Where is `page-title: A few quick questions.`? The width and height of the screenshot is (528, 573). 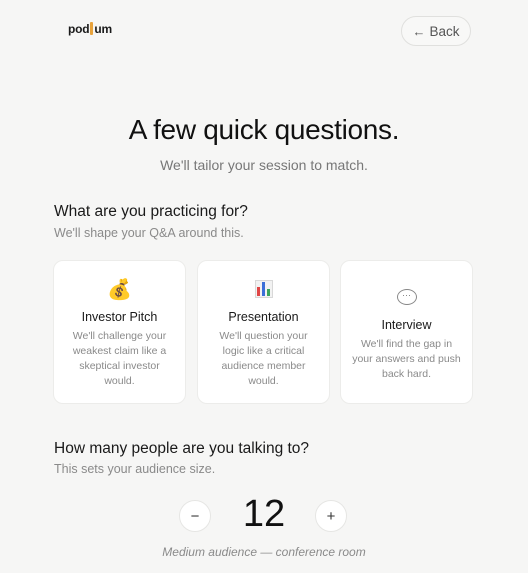
page-title: A few quick questions. is located at coordinates (264, 129).